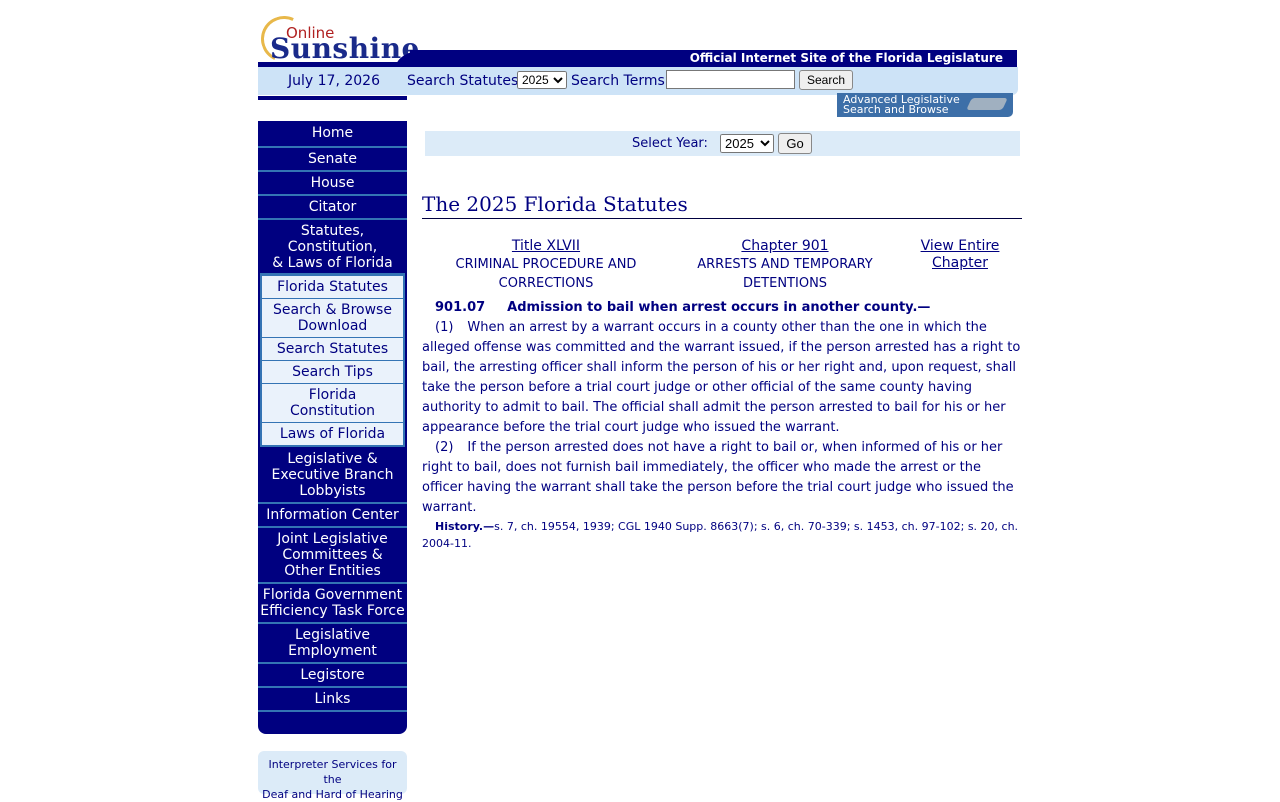 The width and height of the screenshot is (1280, 802). Describe the element at coordinates (332, 434) in the screenshot. I see `nav-laws-of-florida: Laws of Florida` at that location.